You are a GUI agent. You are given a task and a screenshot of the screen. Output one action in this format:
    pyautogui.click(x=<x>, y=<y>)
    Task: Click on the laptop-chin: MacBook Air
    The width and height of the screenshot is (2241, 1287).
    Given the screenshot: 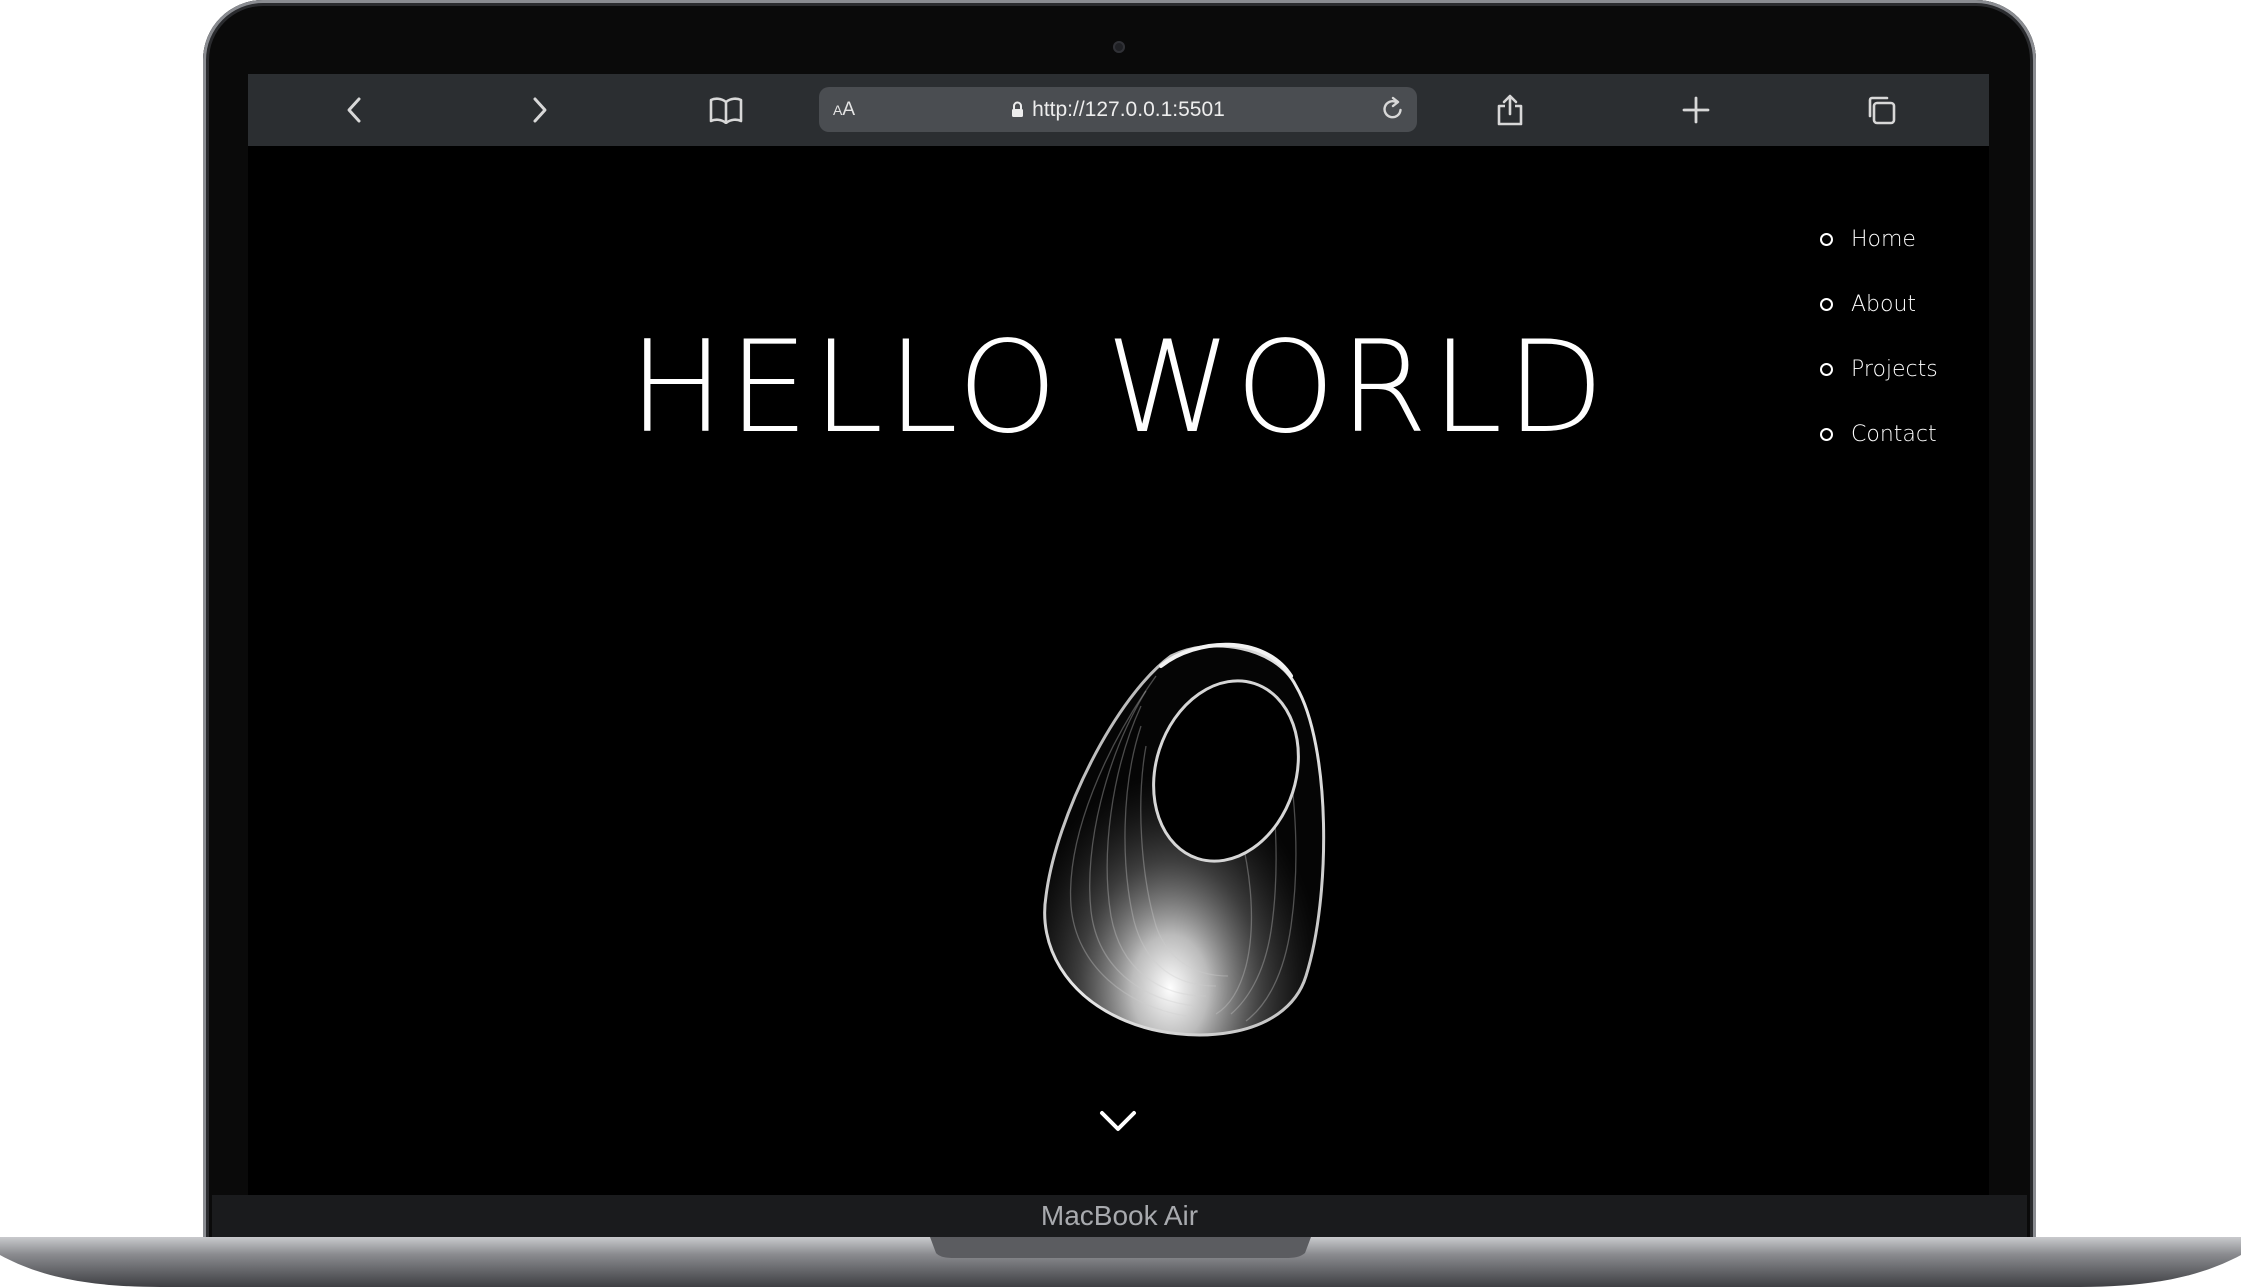 What is the action you would take?
    pyautogui.click(x=1119, y=1216)
    